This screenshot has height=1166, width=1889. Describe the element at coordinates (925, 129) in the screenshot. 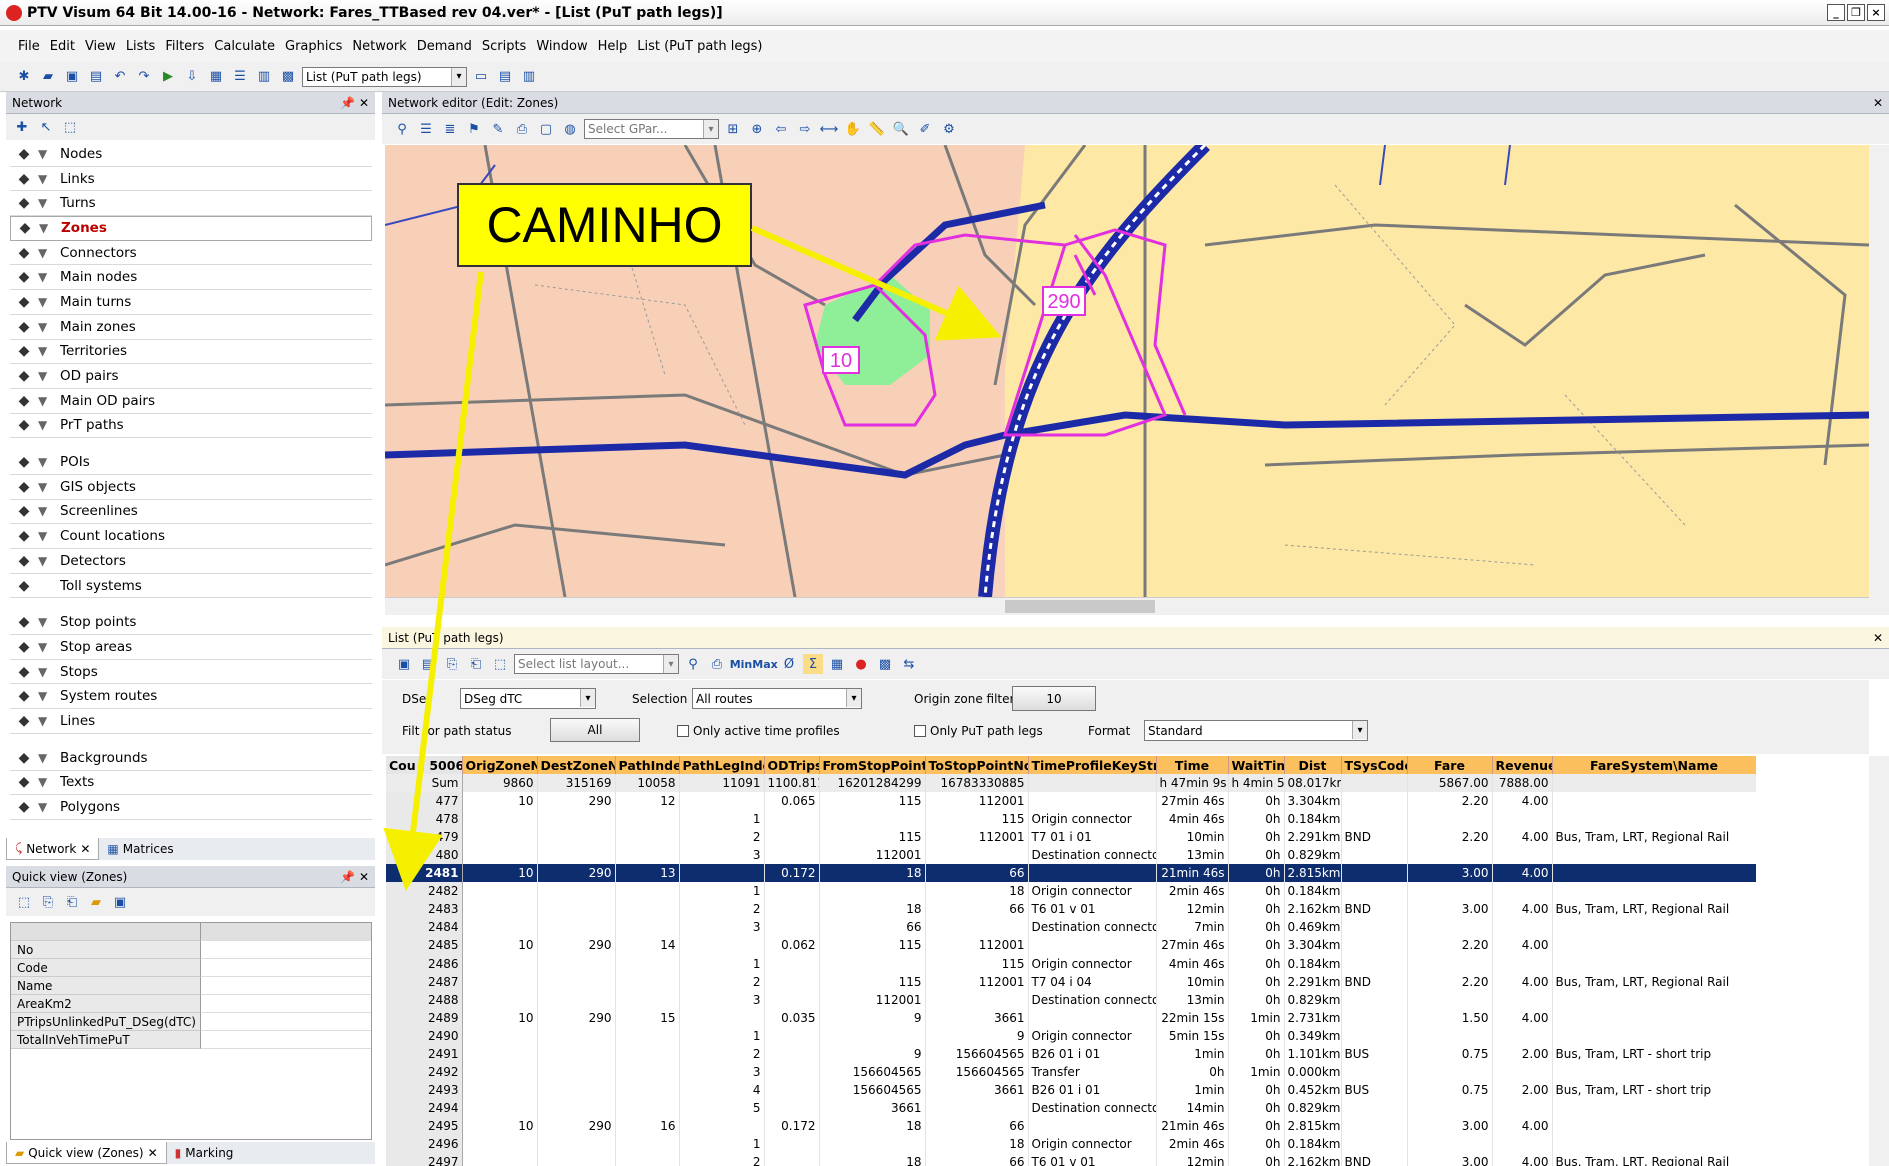

I see `edit-icon: ✐` at that location.